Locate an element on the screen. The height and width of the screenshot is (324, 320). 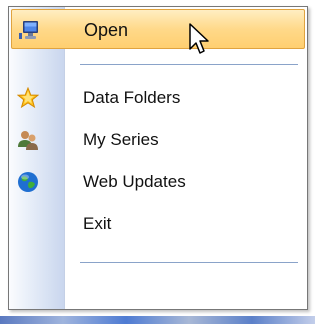
menu-item-data-folders: Data Folders is located at coordinates (158, 98).